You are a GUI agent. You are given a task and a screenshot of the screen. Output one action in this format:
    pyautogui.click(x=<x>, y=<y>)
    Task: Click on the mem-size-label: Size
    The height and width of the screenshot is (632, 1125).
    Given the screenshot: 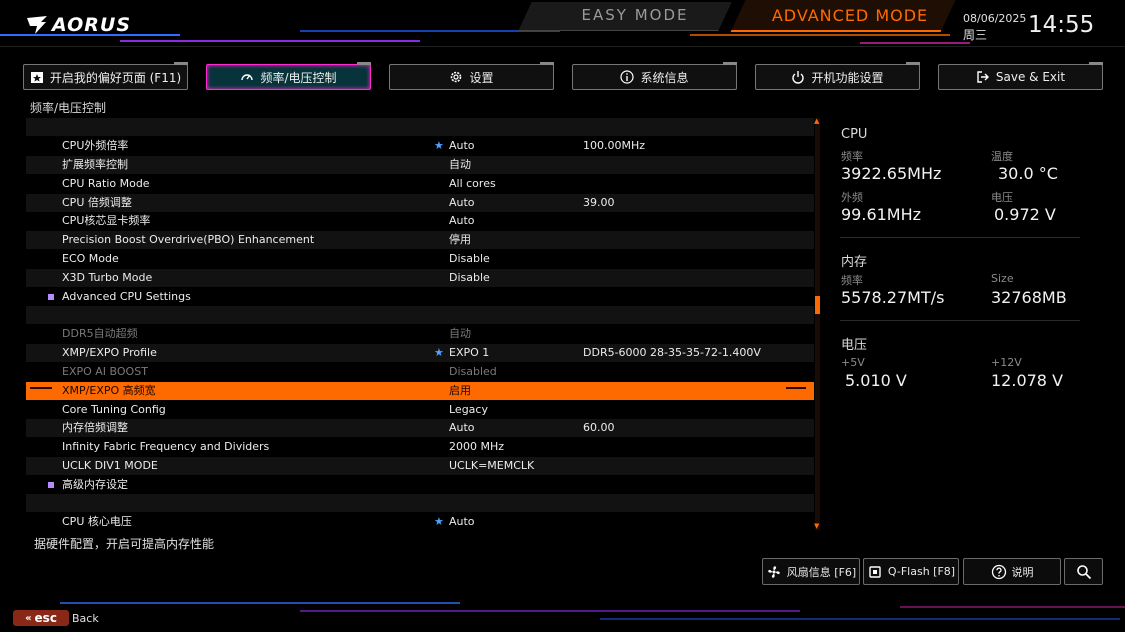 What is the action you would take?
    pyautogui.click(x=1002, y=278)
    